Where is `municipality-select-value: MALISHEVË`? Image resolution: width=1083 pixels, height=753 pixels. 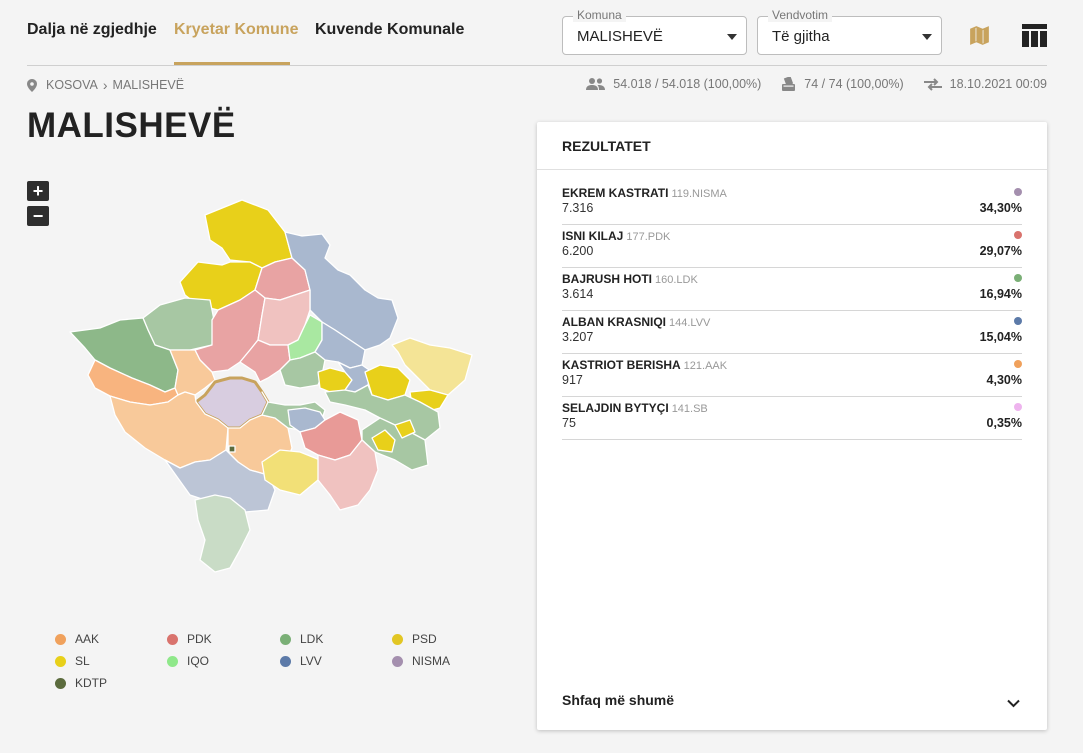
municipality-select-value: MALISHEVË is located at coordinates (620, 36).